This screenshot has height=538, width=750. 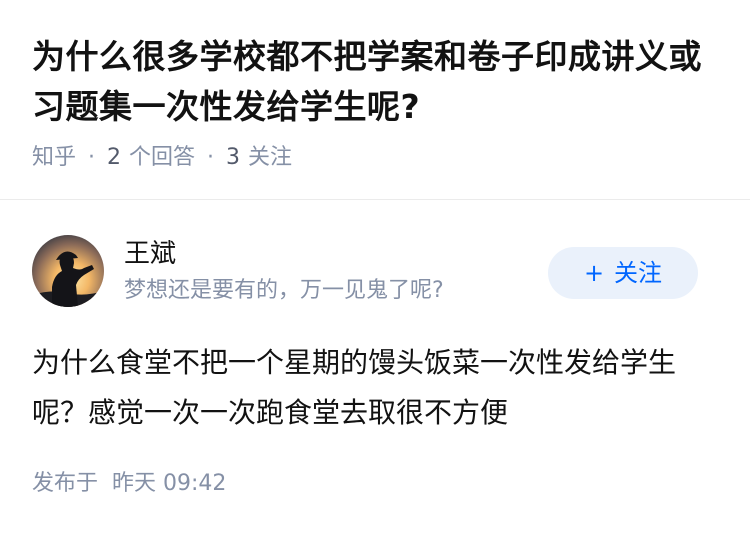 What do you see at coordinates (354, 387) in the screenshot?
I see `answer-content: 为什么食堂不把一个星期的馒头饭菜一次性发给学生呢？感觉一次一次跑食堂去取很不方便` at bounding box center [354, 387].